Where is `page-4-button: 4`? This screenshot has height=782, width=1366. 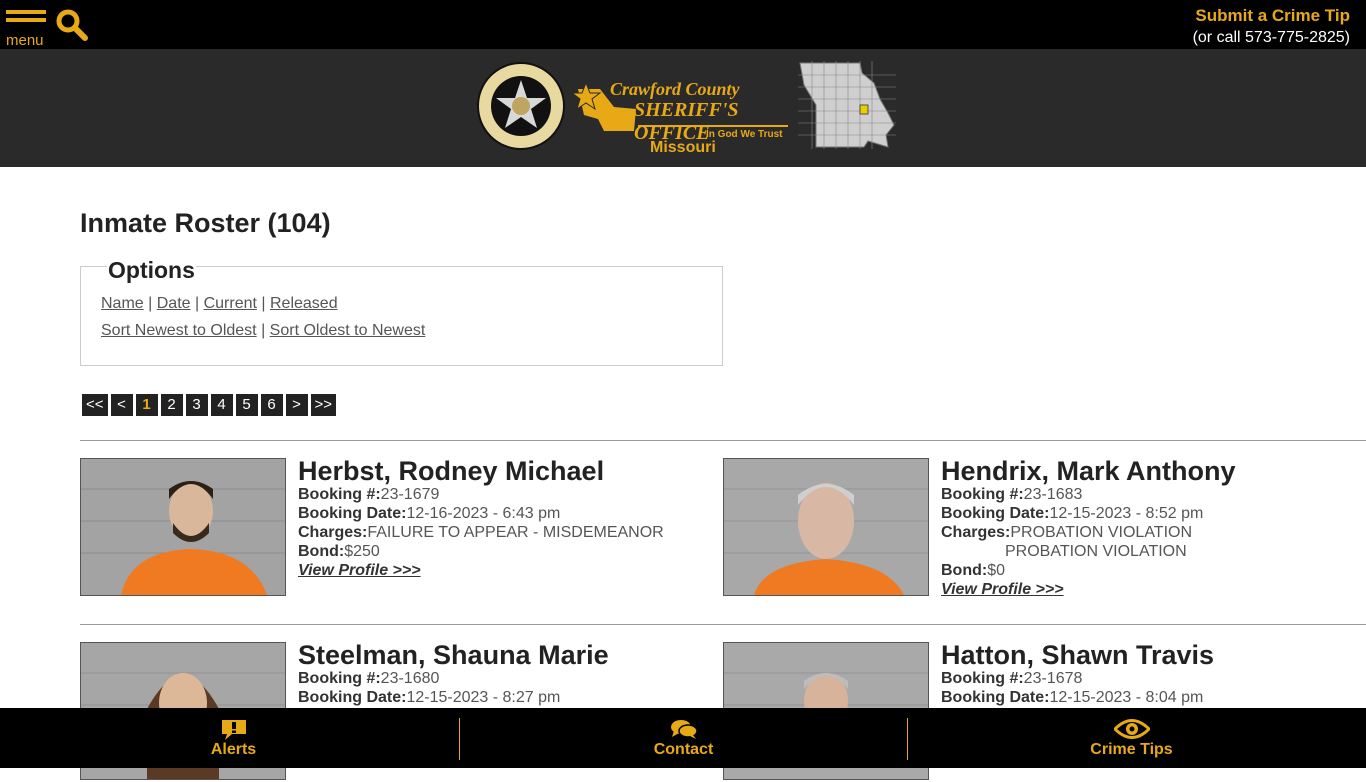
page-4-button: 4 is located at coordinates (221, 405).